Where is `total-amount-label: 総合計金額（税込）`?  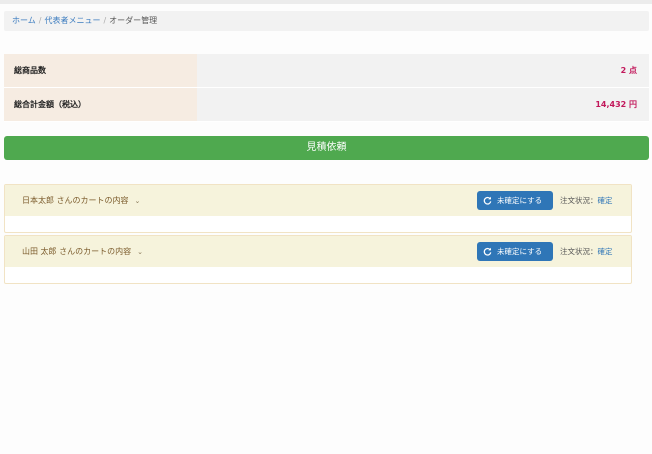 total-amount-label: 総合計金額（税込） is located at coordinates (100, 104).